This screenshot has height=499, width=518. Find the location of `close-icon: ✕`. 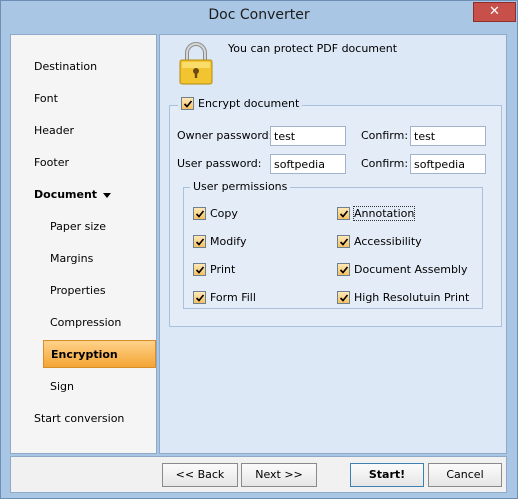

close-icon: ✕ is located at coordinates (494, 11).